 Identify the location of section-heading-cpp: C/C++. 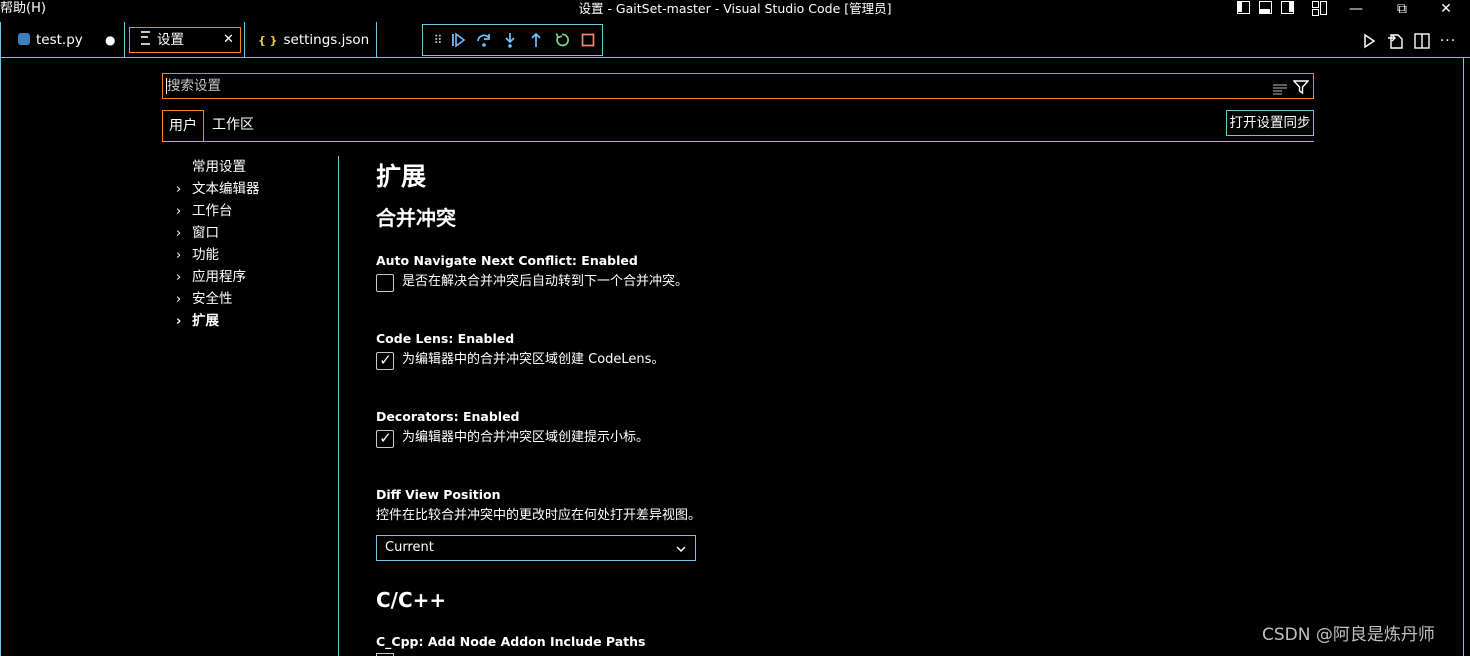
(411, 600).